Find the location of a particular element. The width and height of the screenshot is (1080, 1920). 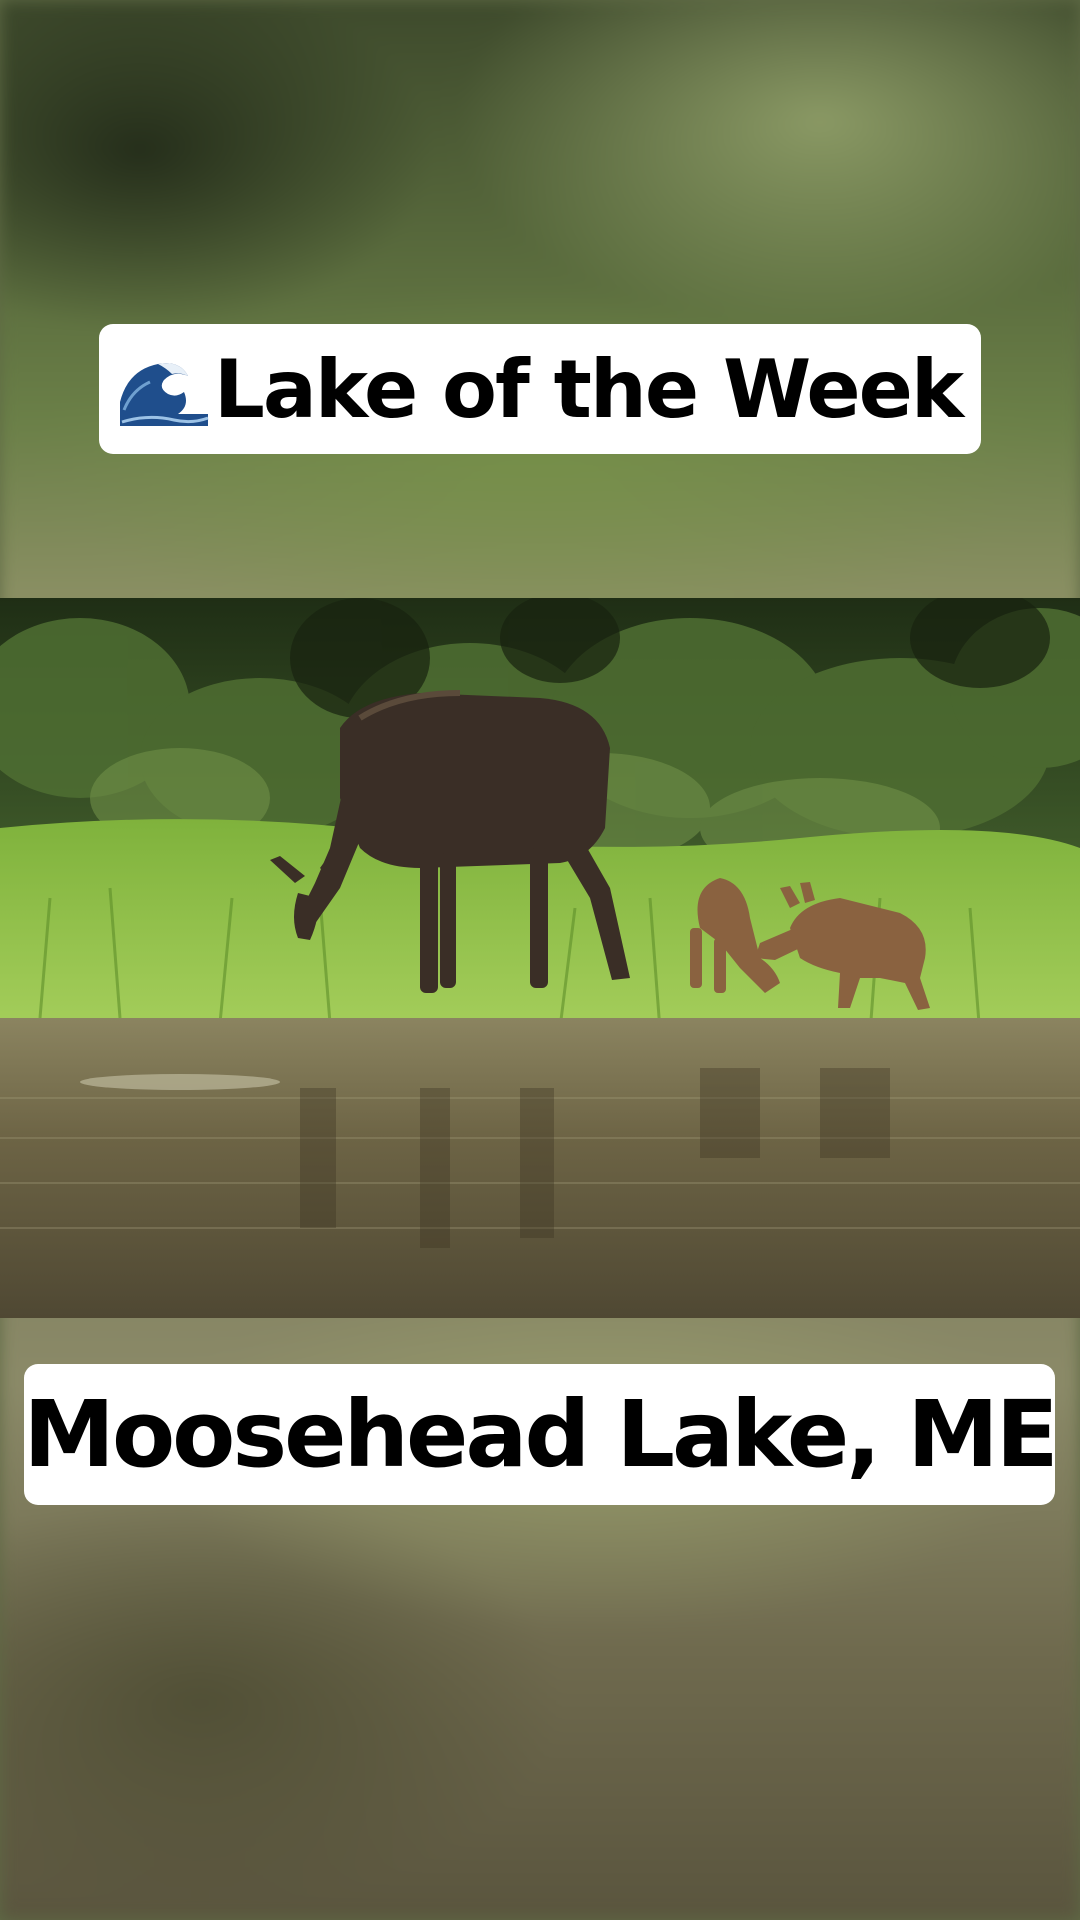

wave-icon is located at coordinates (163, 389).